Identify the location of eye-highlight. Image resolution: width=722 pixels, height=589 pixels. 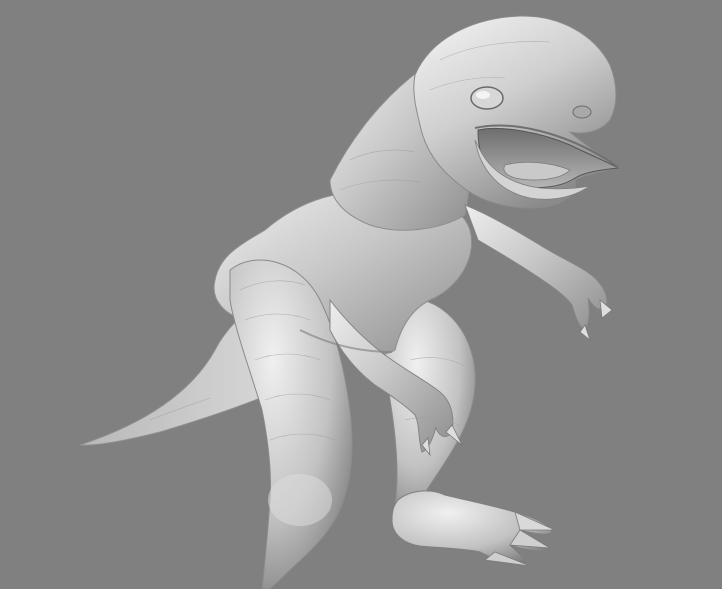
(483, 95).